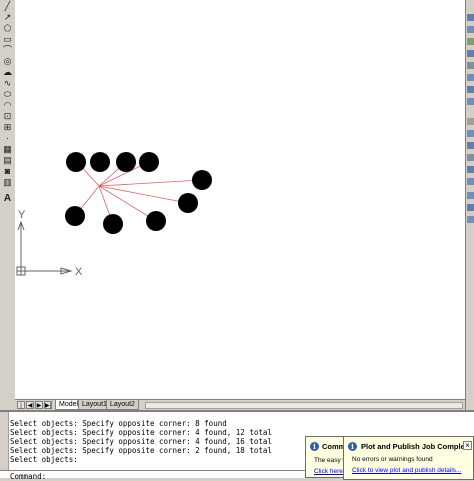 The height and width of the screenshot is (481, 474). I want to click on scale-icon, so click(470, 101).